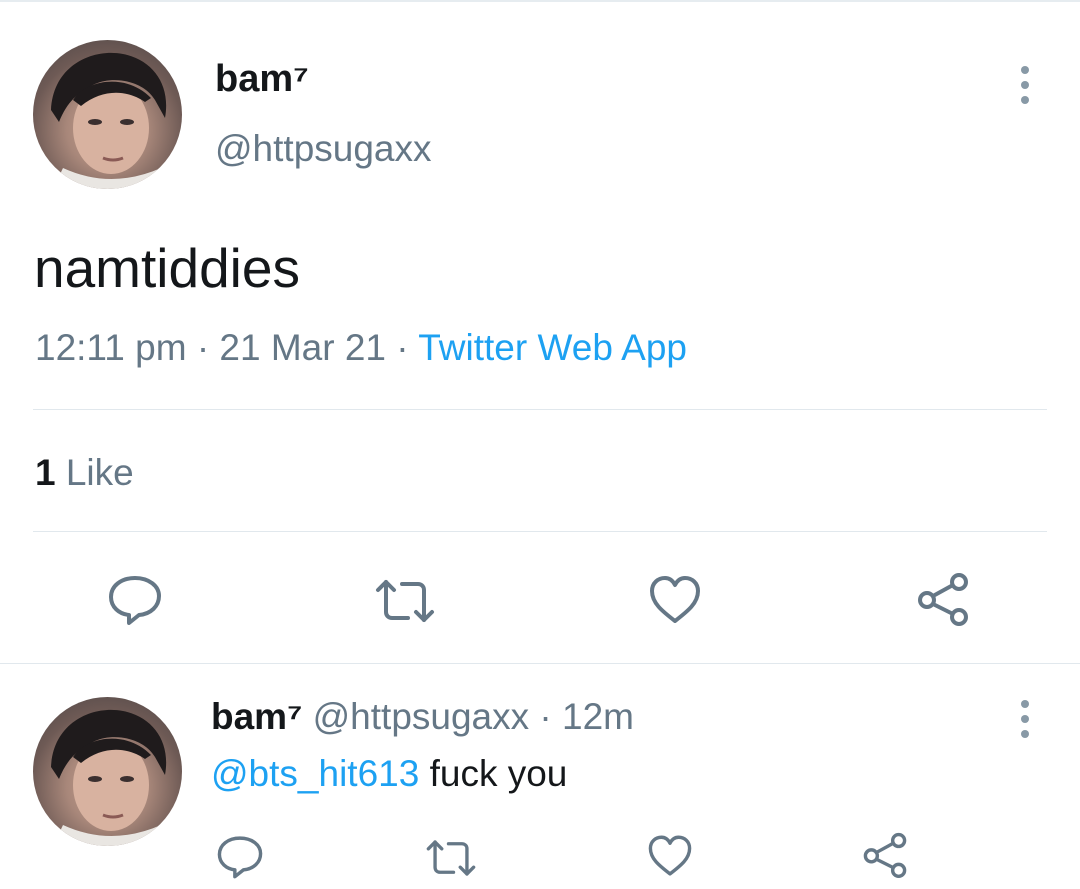  I want to click on likes-label: Like, so click(99, 472).